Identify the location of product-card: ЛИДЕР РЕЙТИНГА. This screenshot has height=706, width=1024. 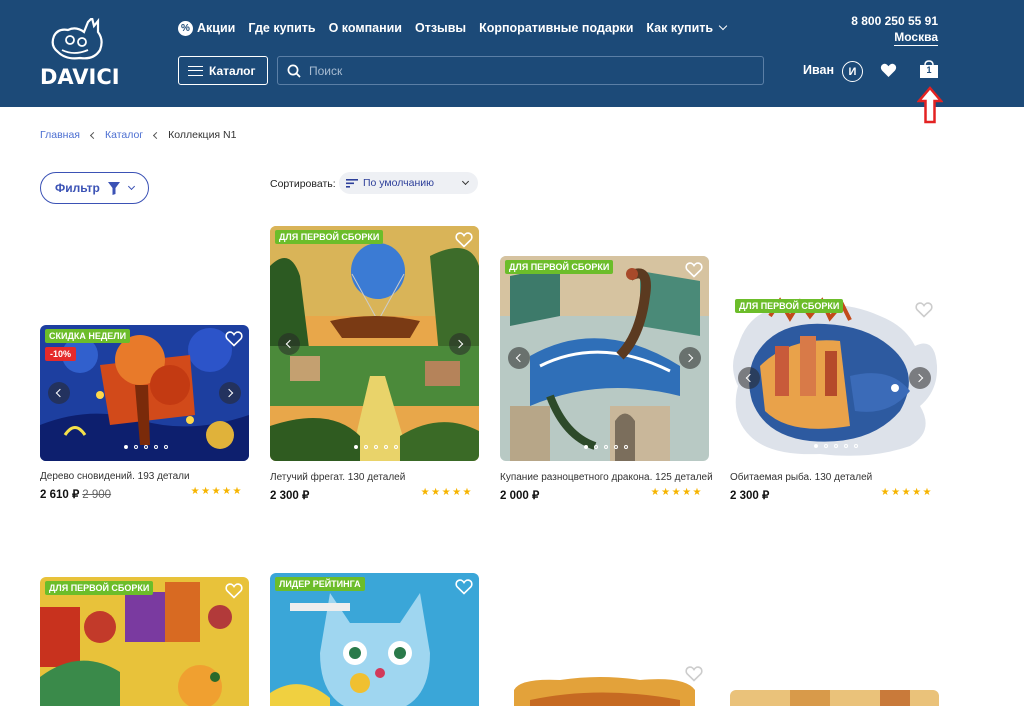
(374, 639).